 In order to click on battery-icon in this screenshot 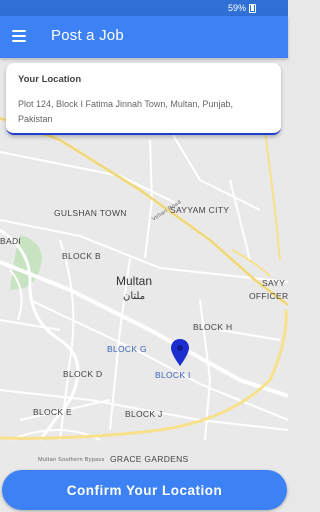, I will do `click(252, 8)`.